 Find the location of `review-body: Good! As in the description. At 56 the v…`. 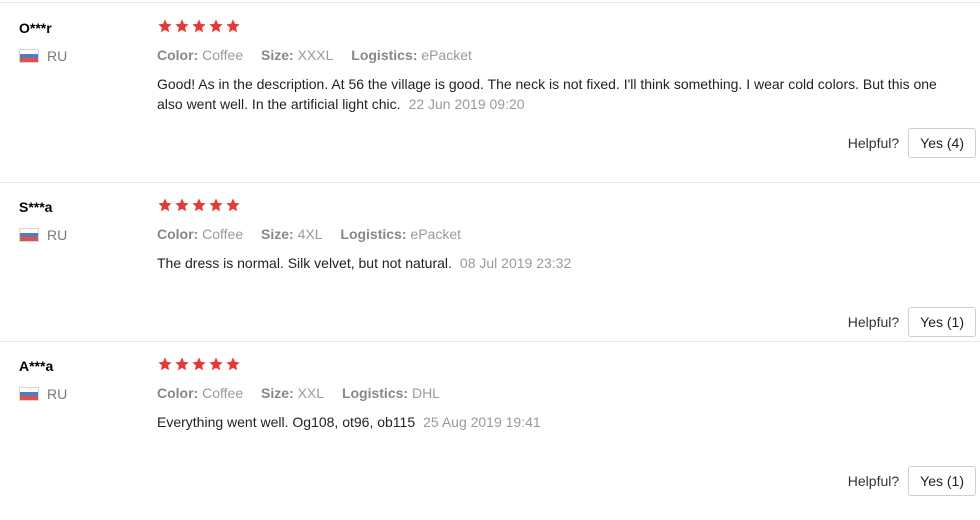

review-body: Good! As in the description. At 56 the v… is located at coordinates (547, 94).